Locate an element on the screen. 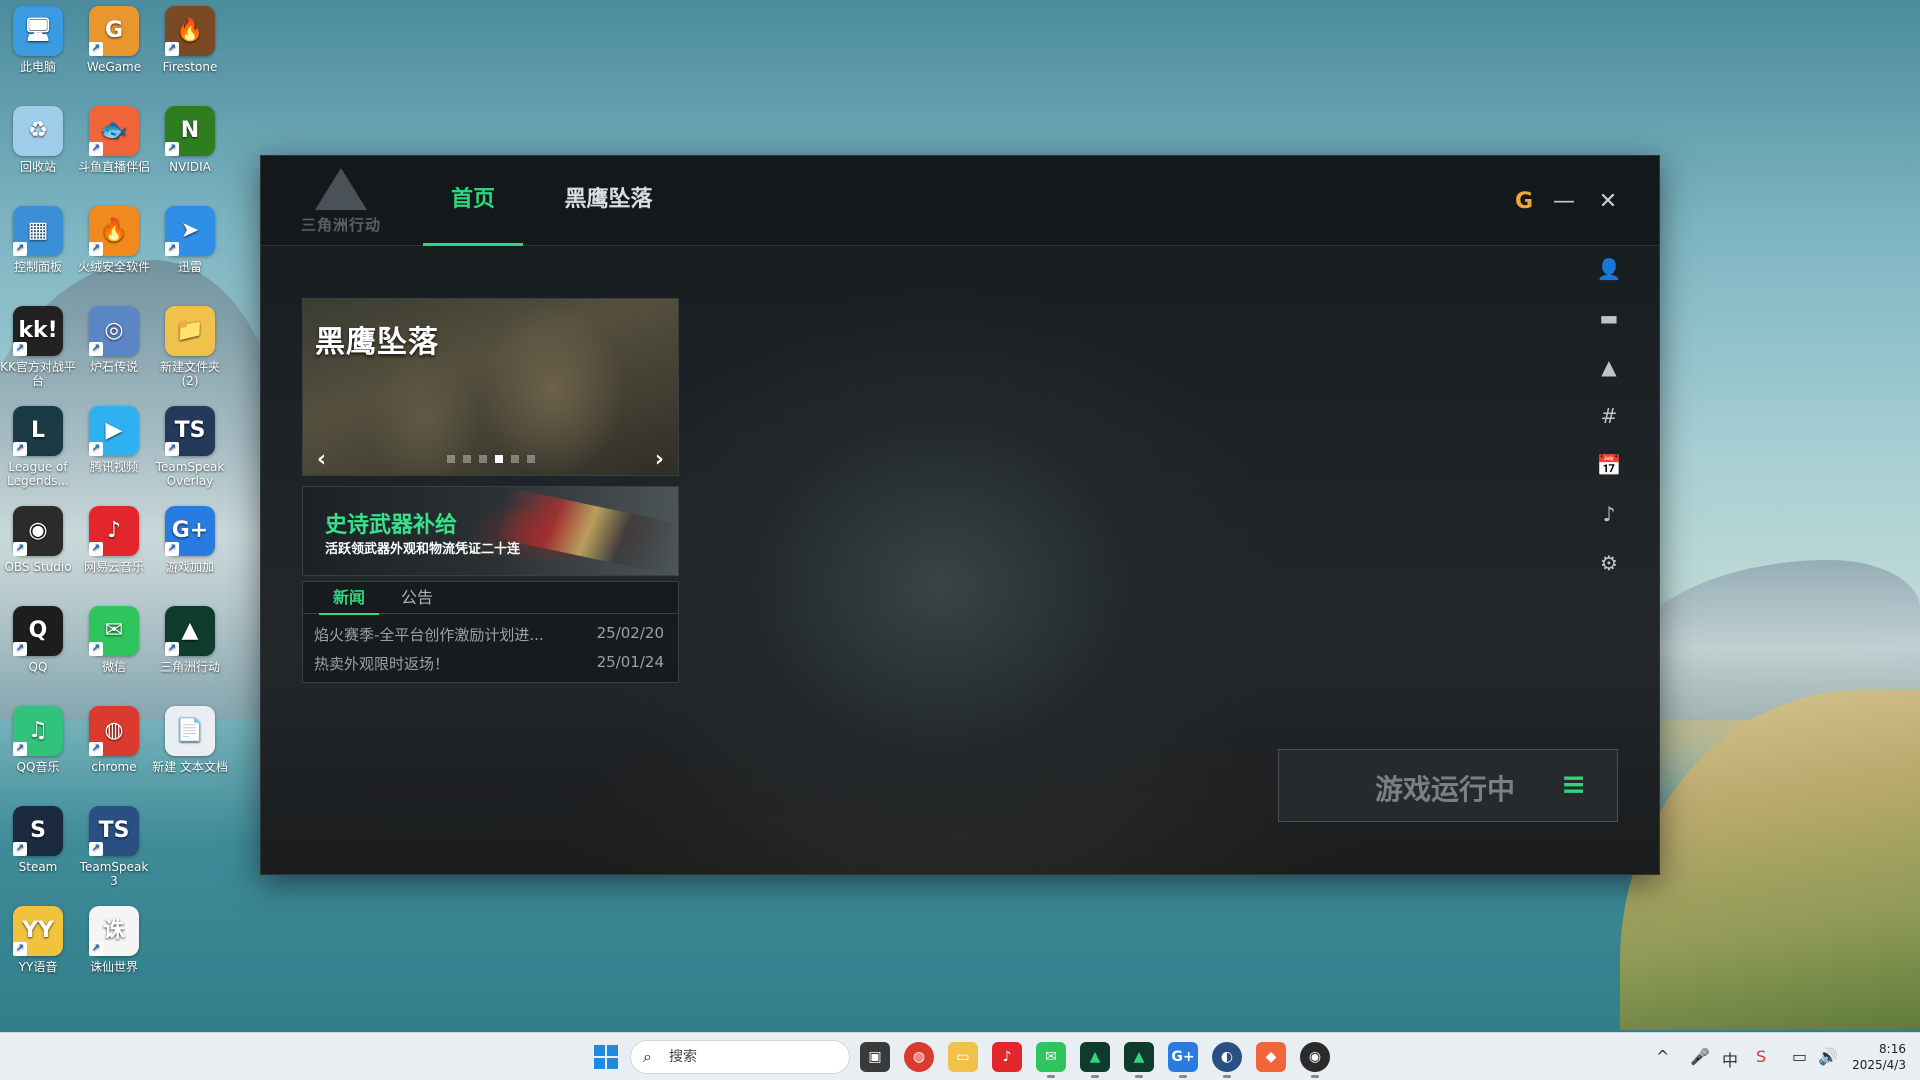 The image size is (1920, 1080). app-icon: ♪ is located at coordinates (114, 531).